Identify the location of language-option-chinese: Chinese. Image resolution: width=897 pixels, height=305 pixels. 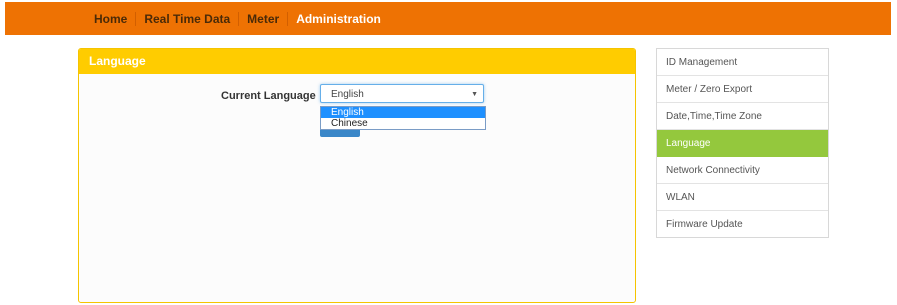
(403, 123).